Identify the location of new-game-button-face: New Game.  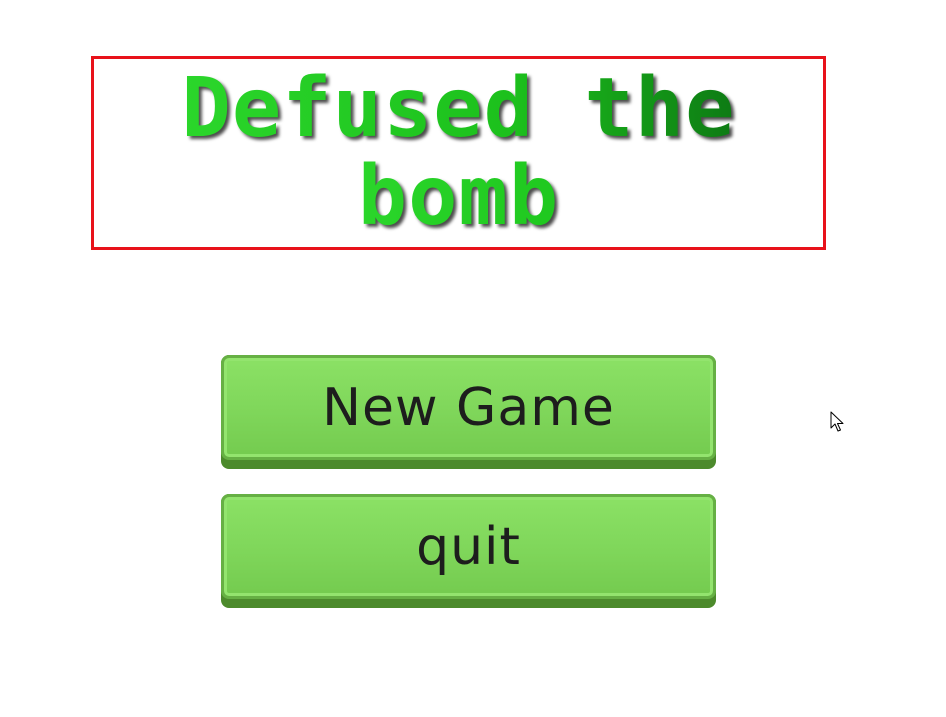
(468, 407).